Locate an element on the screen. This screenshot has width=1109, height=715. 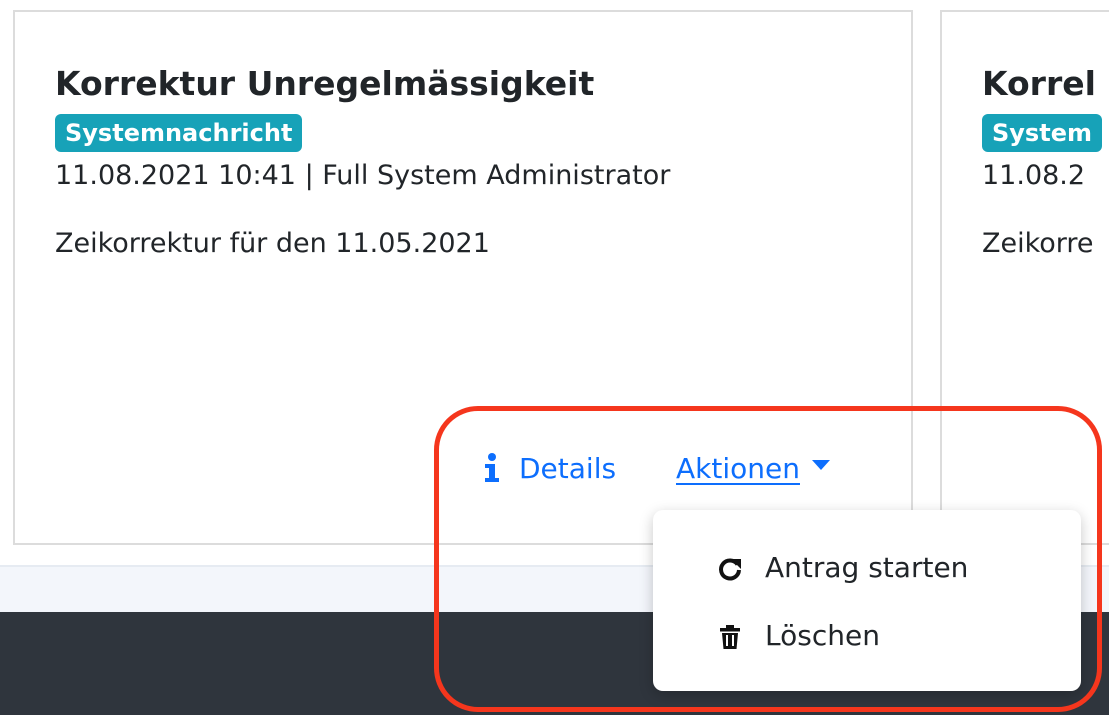
menu-item-antrag-starten: Antrag starten is located at coordinates (867, 568).